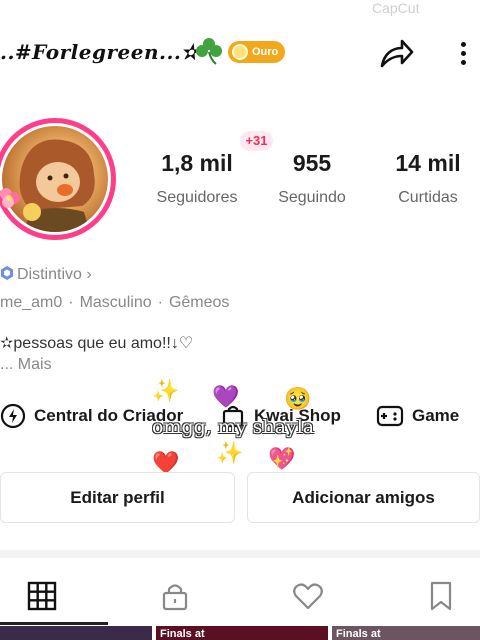 The image size is (480, 640). Describe the element at coordinates (312, 178) in the screenshot. I see `following-stat: 955 Seguindo` at that location.